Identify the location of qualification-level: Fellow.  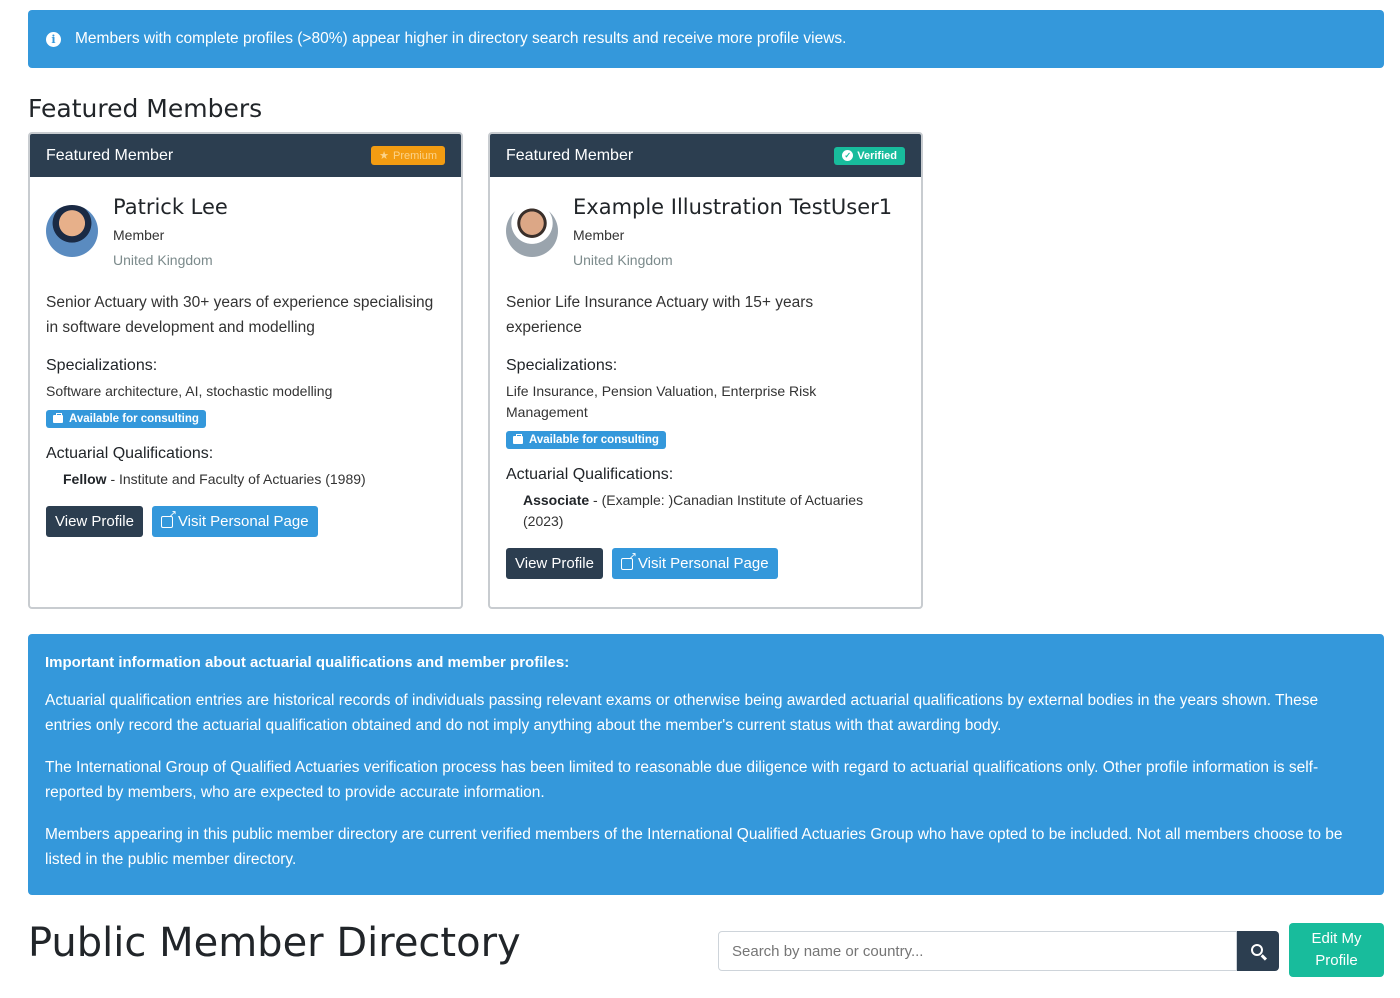
(85, 479).